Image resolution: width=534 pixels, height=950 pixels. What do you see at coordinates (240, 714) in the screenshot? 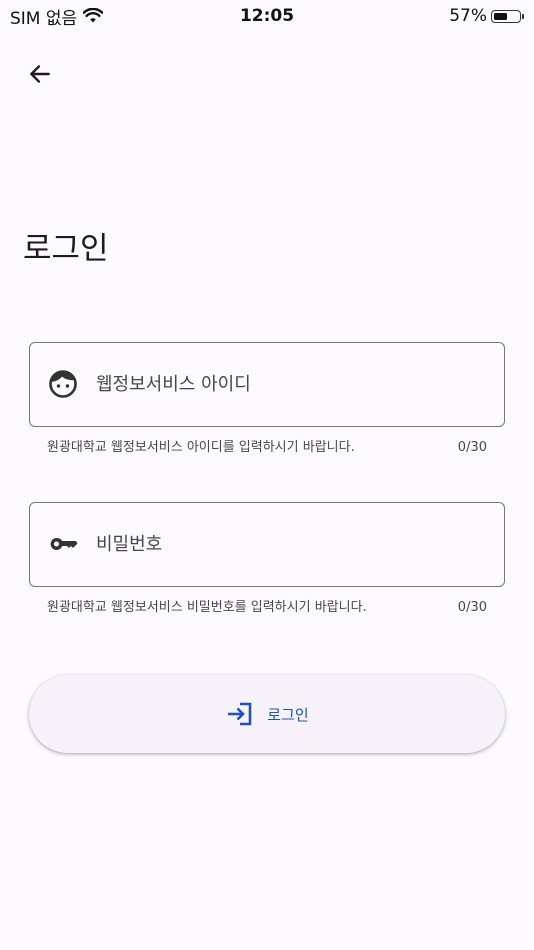
I see `login-icon` at bounding box center [240, 714].